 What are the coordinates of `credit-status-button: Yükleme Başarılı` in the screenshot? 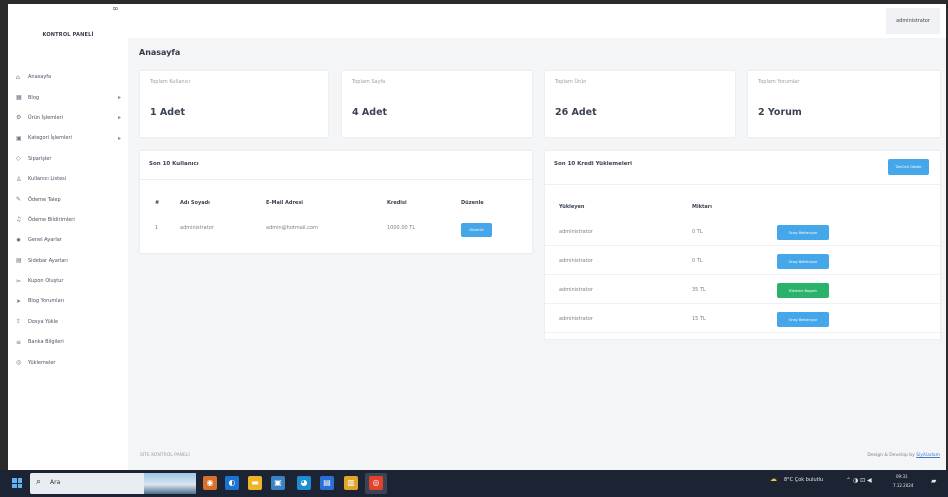 It's located at (803, 290).